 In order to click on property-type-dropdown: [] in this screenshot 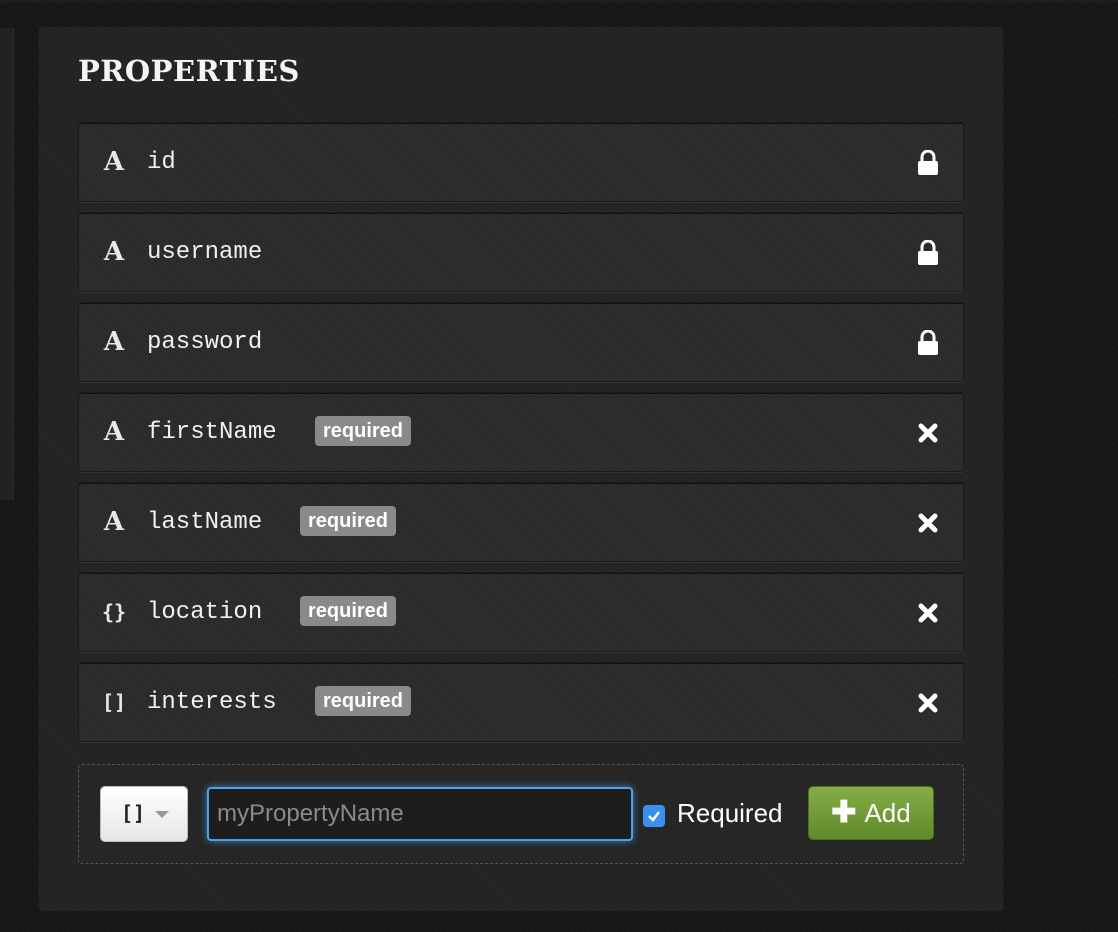, I will do `click(144, 814)`.